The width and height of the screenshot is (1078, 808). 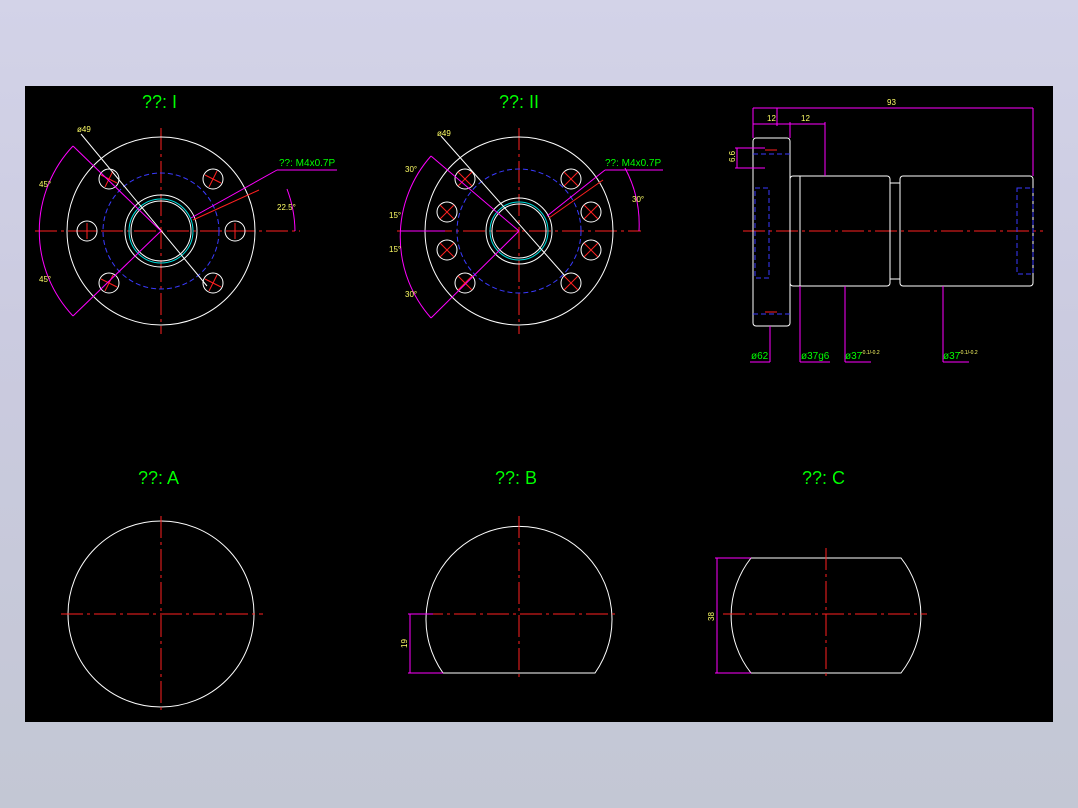 What do you see at coordinates (411, 294) in the screenshot?
I see `view-2-angle-d: 30°` at bounding box center [411, 294].